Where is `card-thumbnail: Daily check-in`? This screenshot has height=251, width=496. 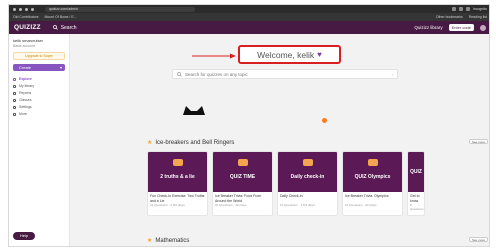 card-thumbnail: Daily check-in is located at coordinates (307, 172).